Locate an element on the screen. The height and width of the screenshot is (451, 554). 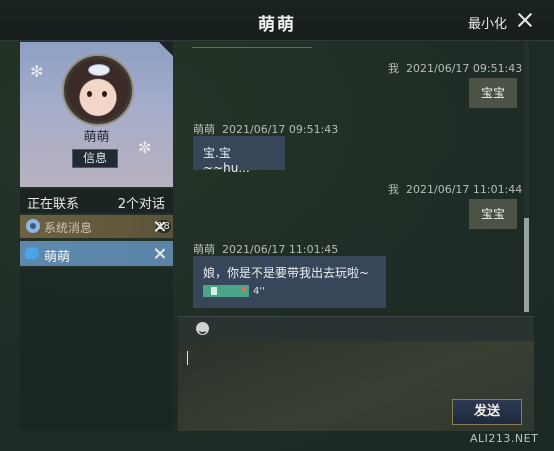
dandelion-decoration: ✻ is located at coordinates (37, 71).